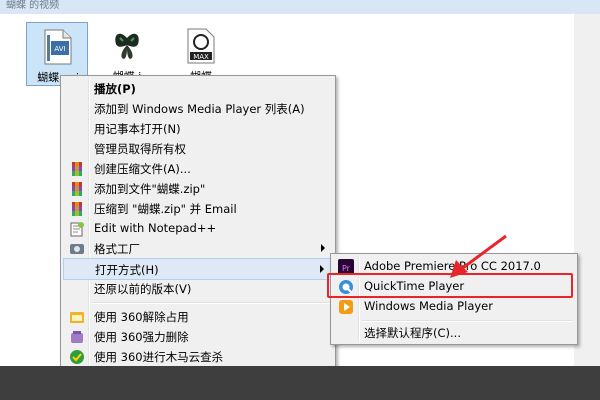 This screenshot has height=400, width=600. Describe the element at coordinates (198, 249) in the screenshot. I see `menu-item-format-factory: 格式工厂` at that location.